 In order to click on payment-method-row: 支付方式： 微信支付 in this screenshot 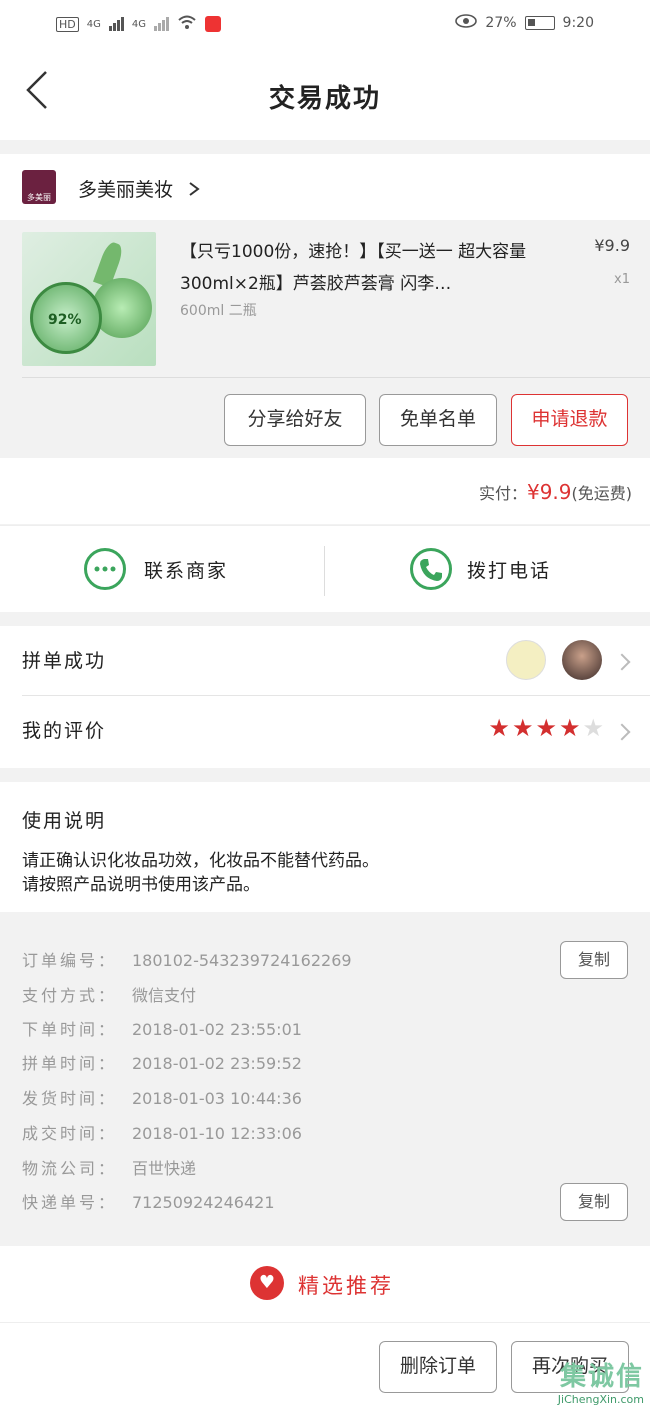, I will do `click(109, 994)`.